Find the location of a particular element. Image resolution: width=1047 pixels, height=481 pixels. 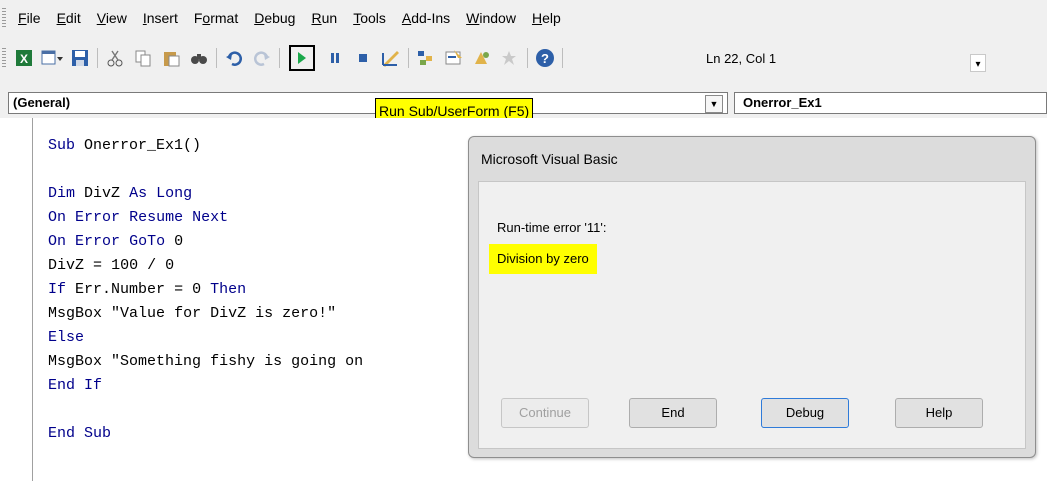

menu-run: Run is located at coordinates (324, 18).